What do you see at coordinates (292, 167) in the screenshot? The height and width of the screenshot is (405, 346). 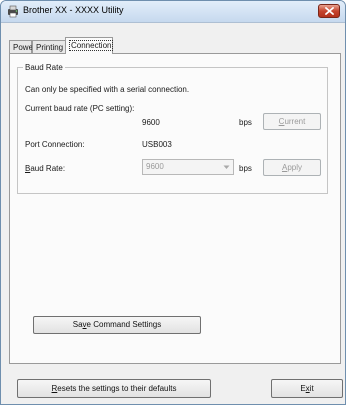 I see `apply-button: Apply` at bounding box center [292, 167].